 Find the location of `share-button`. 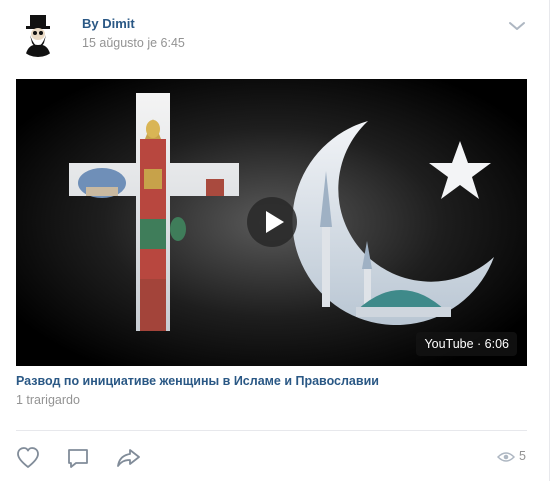

share-button is located at coordinates (128, 458).